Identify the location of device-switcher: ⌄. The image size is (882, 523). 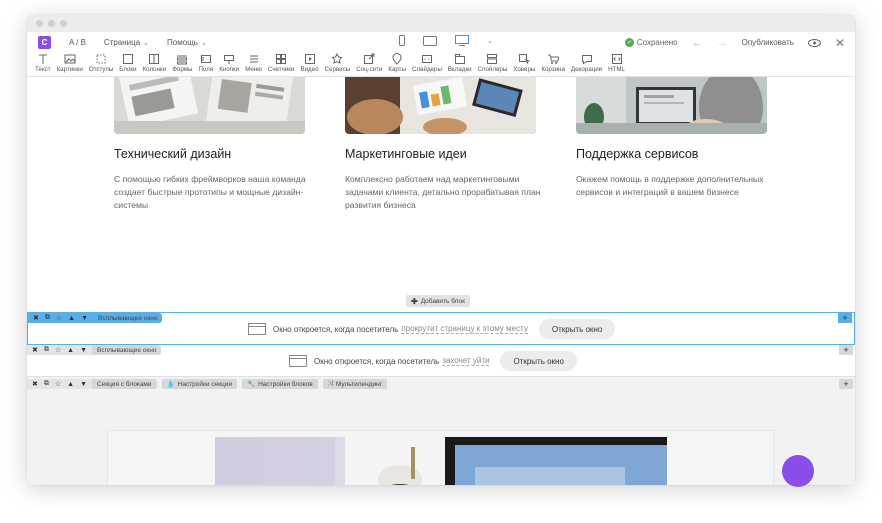
(446, 40).